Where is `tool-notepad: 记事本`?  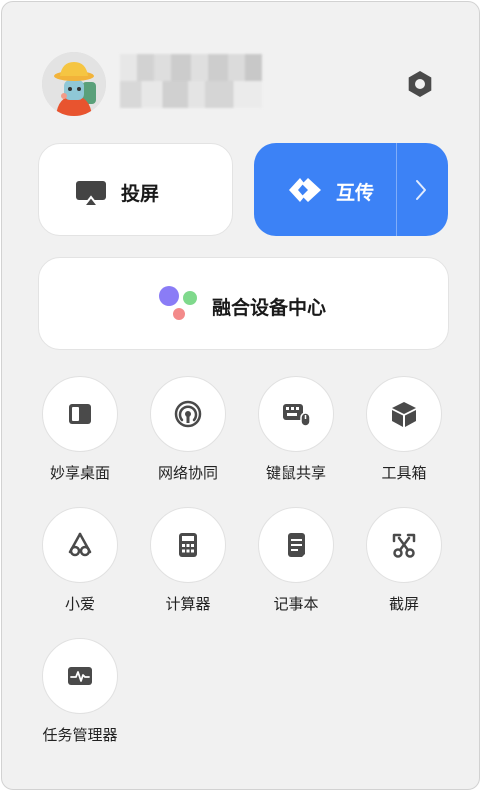
tool-notepad: 记事本 is located at coordinates (296, 560).